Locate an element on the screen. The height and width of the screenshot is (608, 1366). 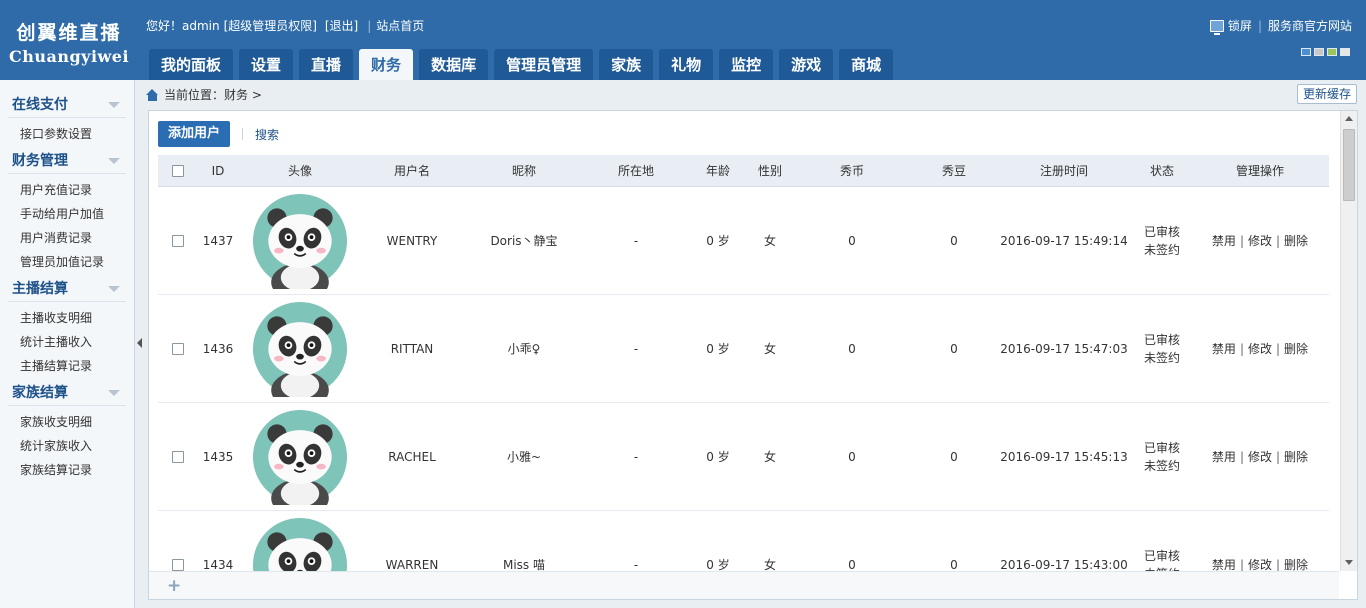
select-all-checkbox is located at coordinates (178, 170).